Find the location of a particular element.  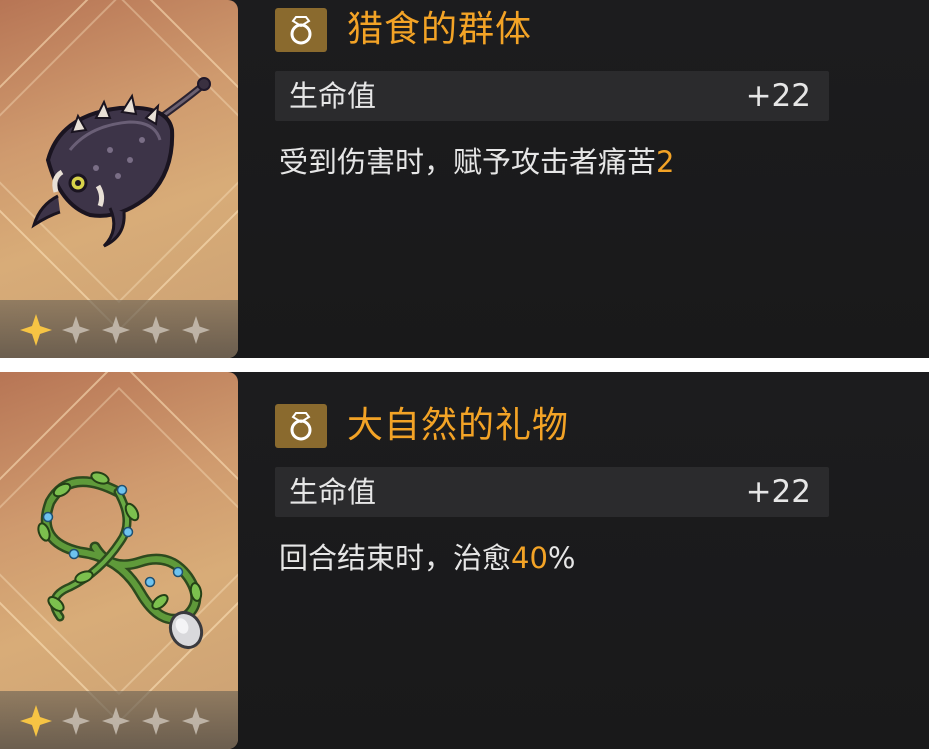

item-name: 大自然的礼物 is located at coordinates (458, 425).